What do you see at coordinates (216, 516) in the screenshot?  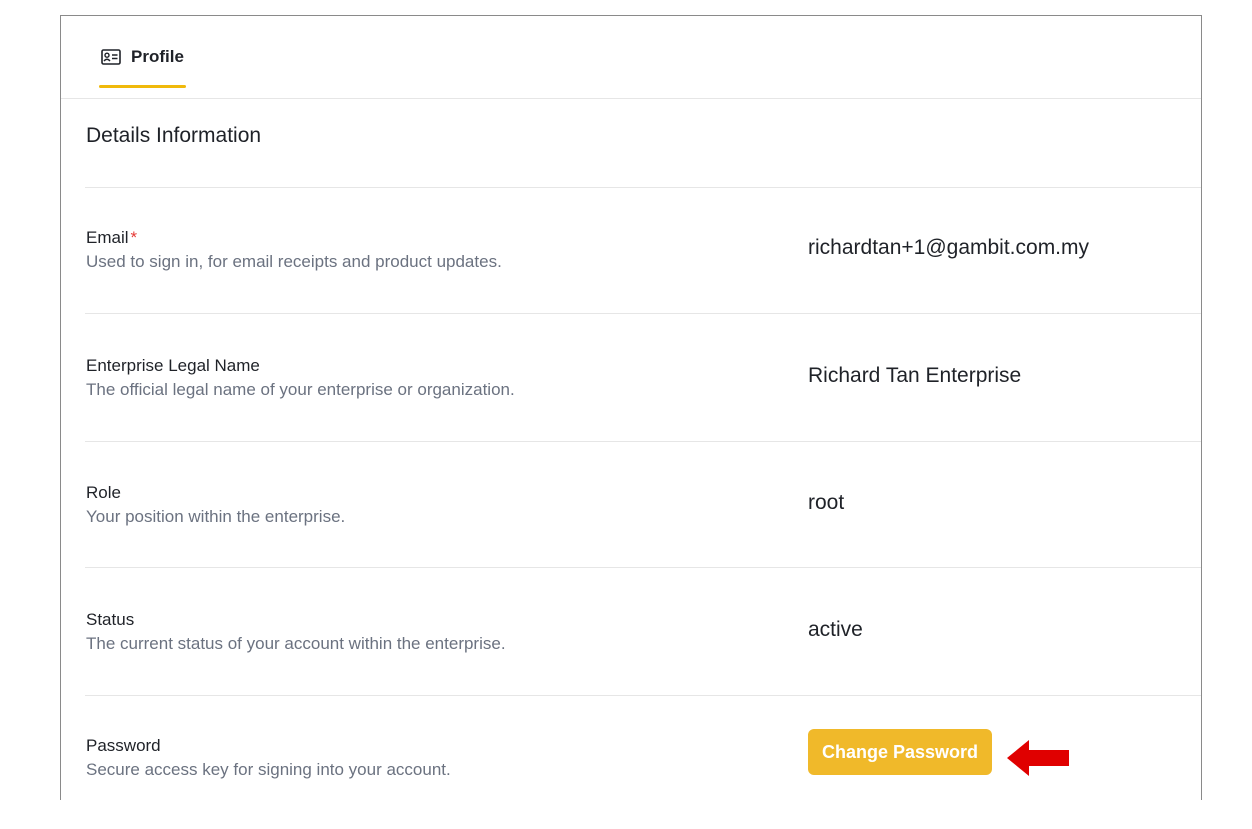 I see `field-description-role: Your position within the enterprise.` at bounding box center [216, 516].